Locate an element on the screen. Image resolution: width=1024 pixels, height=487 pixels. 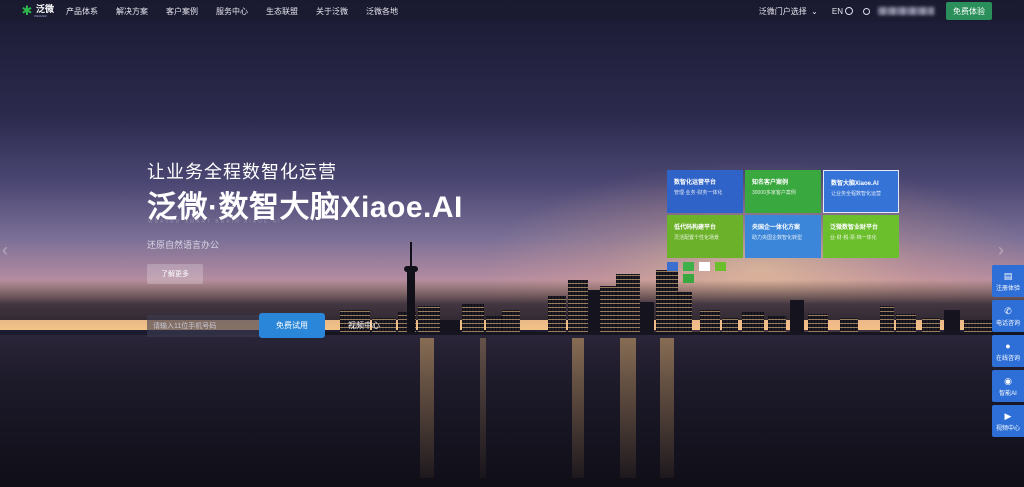
hero-watermark: WEAVER SMART BRAIN XIAOE.AI is located at coordinates (215, 222).